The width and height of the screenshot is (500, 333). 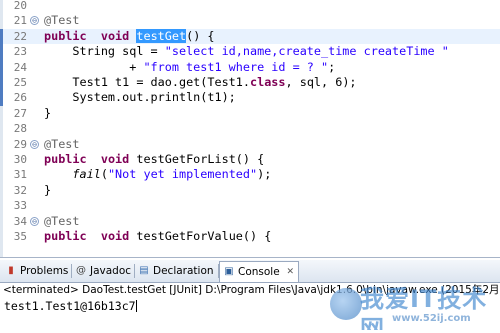 I want to click on view-tab-bar: ▮ Problems @ Javadoc ▤ Declaration ▣ Console ✕, so click(x=250, y=271).